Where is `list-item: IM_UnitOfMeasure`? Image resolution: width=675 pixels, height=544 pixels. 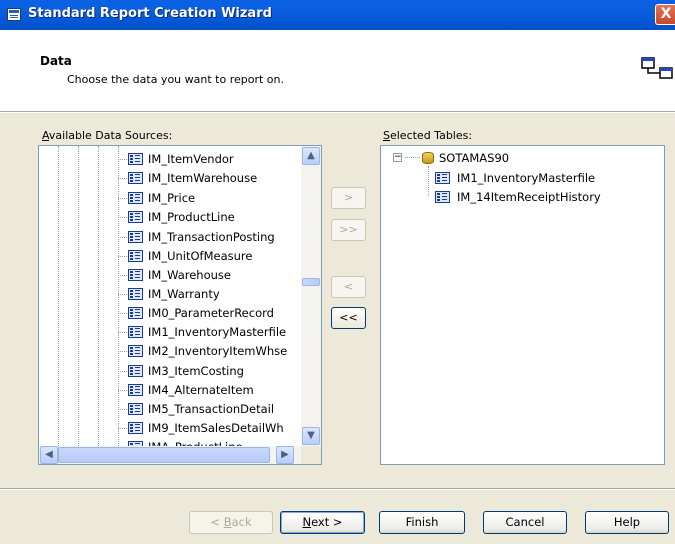 list-item: IM_UnitOfMeasure is located at coordinates (207, 256).